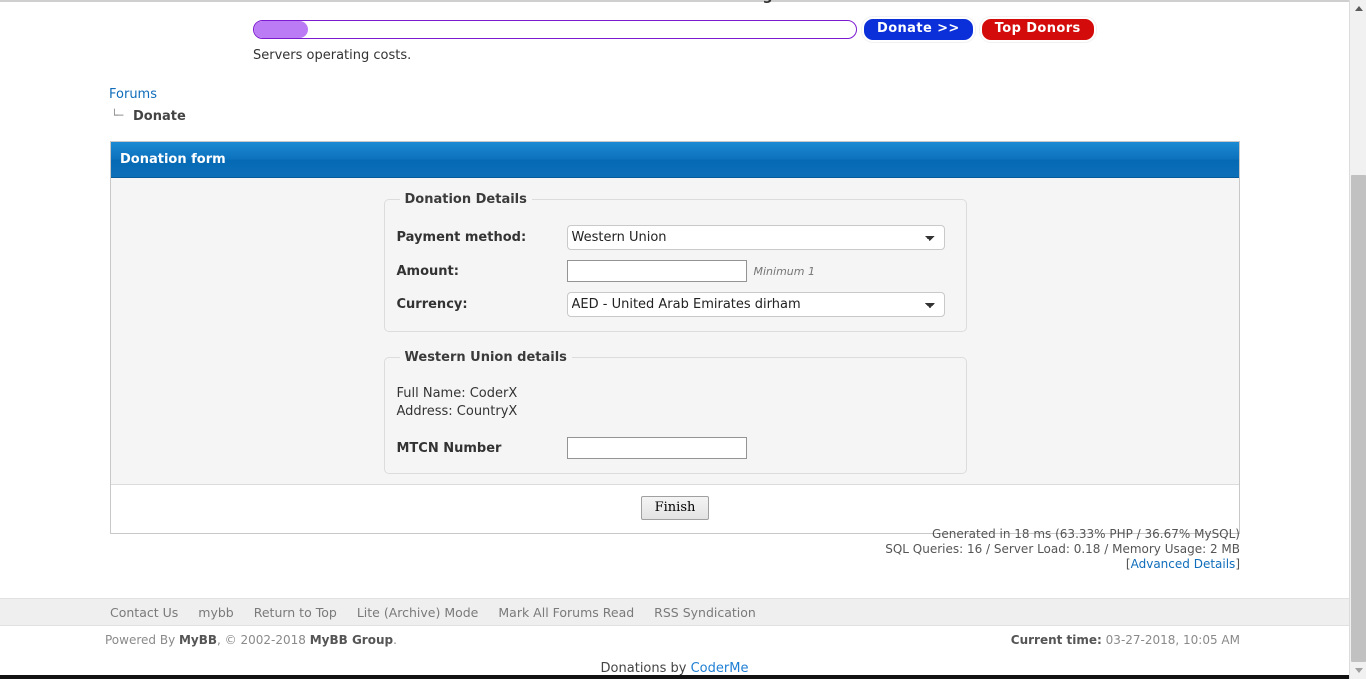 This screenshot has width=1366, height=679. I want to click on donation-progress-fill, so click(281, 29).